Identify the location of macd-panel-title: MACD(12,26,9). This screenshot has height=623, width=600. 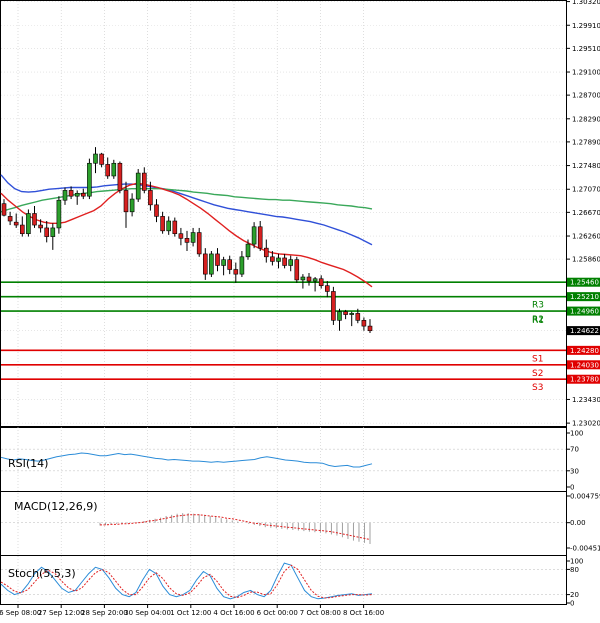
(56, 506).